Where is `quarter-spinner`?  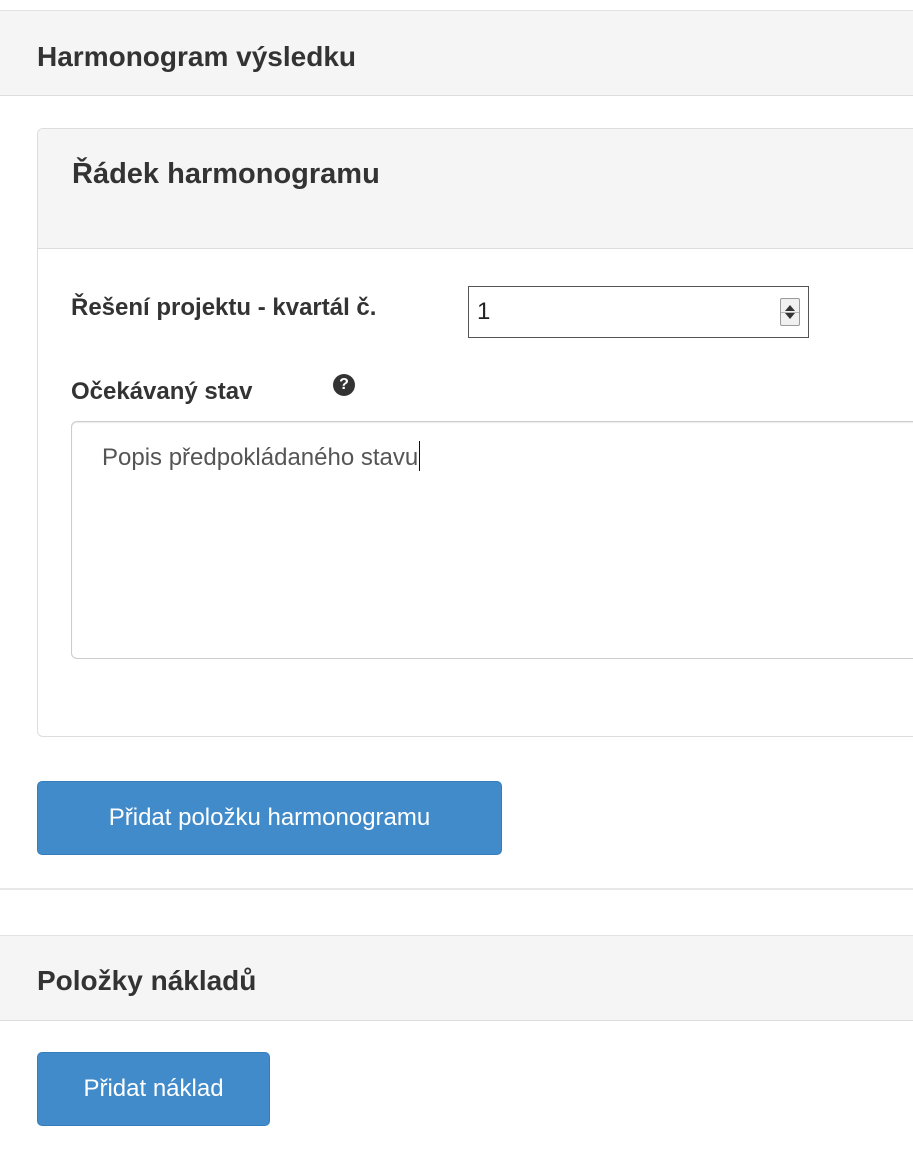 quarter-spinner is located at coordinates (790, 312).